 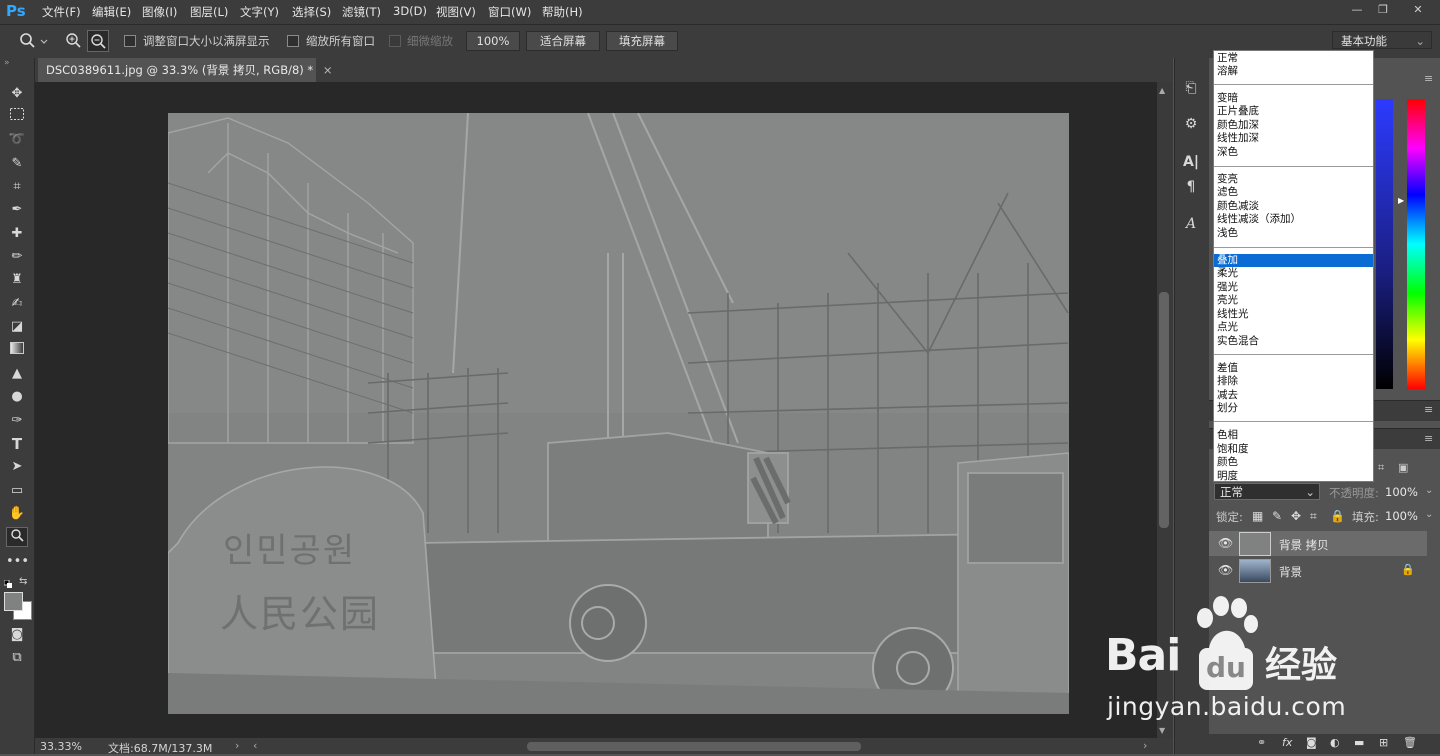 What do you see at coordinates (1277, 516) in the screenshot?
I see `lock-pixels-icon: ✎` at bounding box center [1277, 516].